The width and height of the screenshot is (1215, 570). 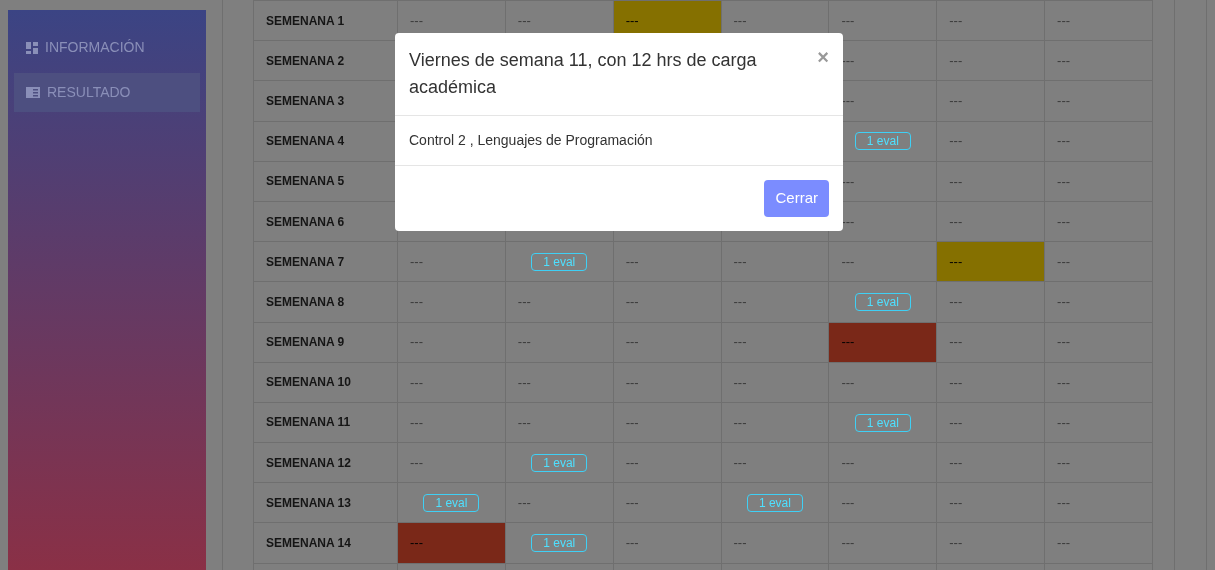 What do you see at coordinates (107, 47) in the screenshot?
I see `sidebar-item: INFORMACIÓN` at bounding box center [107, 47].